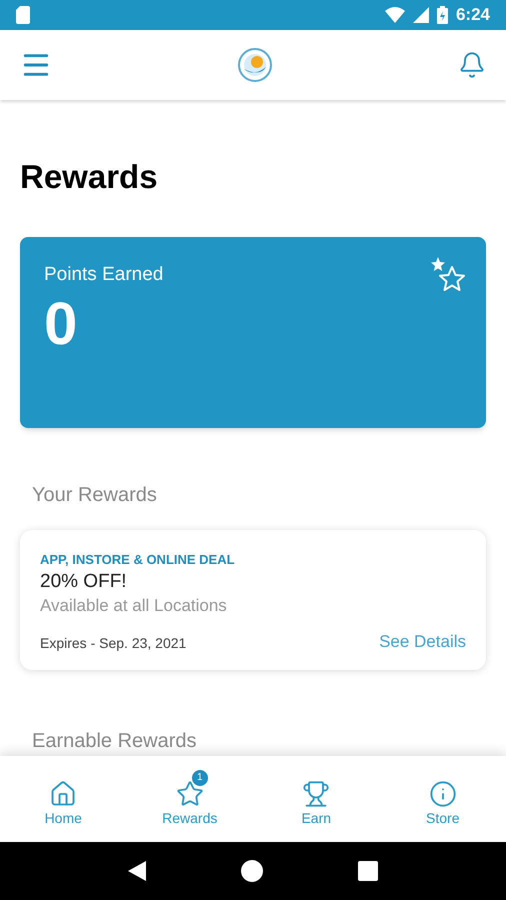 Image resolution: width=506 pixels, height=900 pixels. I want to click on points-label: Points Earned, so click(104, 275).